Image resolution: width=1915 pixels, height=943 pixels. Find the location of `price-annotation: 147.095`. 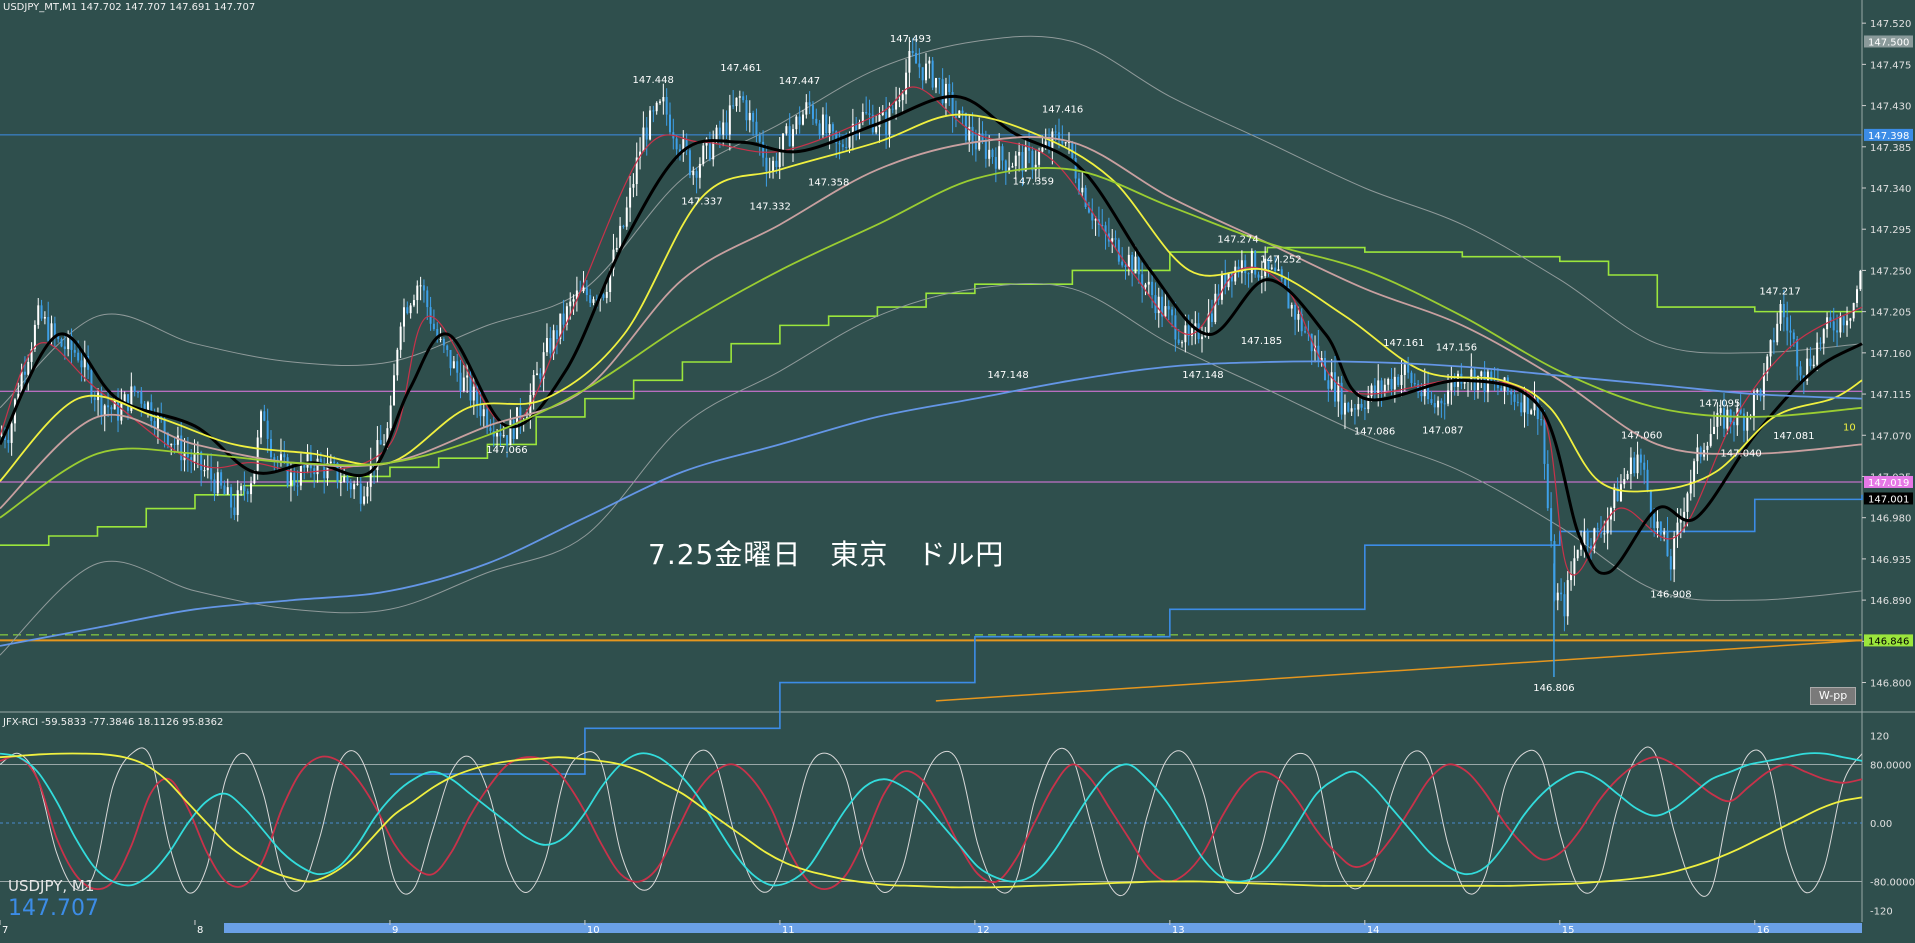

price-annotation: 147.095 is located at coordinates (1719, 403).